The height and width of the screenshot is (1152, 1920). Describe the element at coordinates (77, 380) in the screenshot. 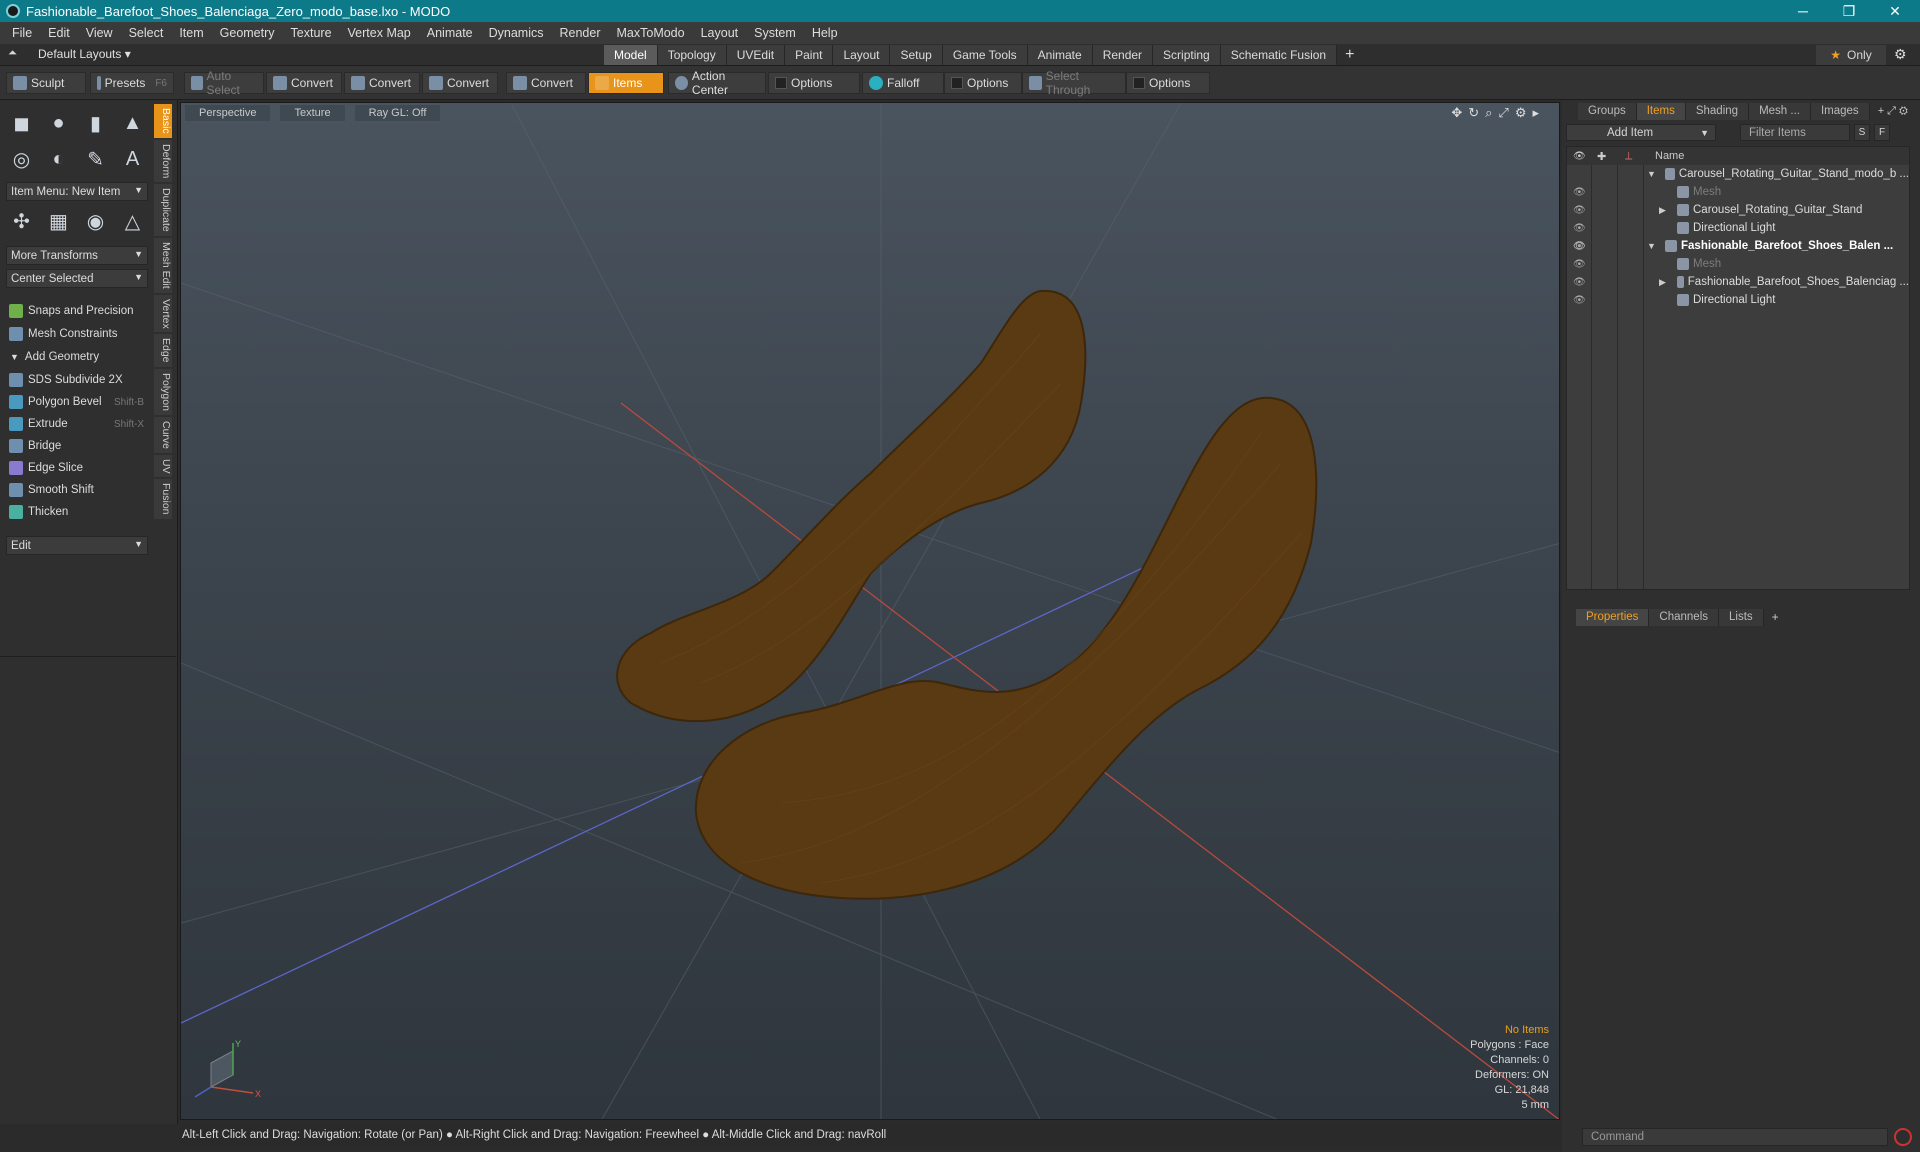

I see `sds-subdivide-button: SDS Subdivide 2X` at that location.